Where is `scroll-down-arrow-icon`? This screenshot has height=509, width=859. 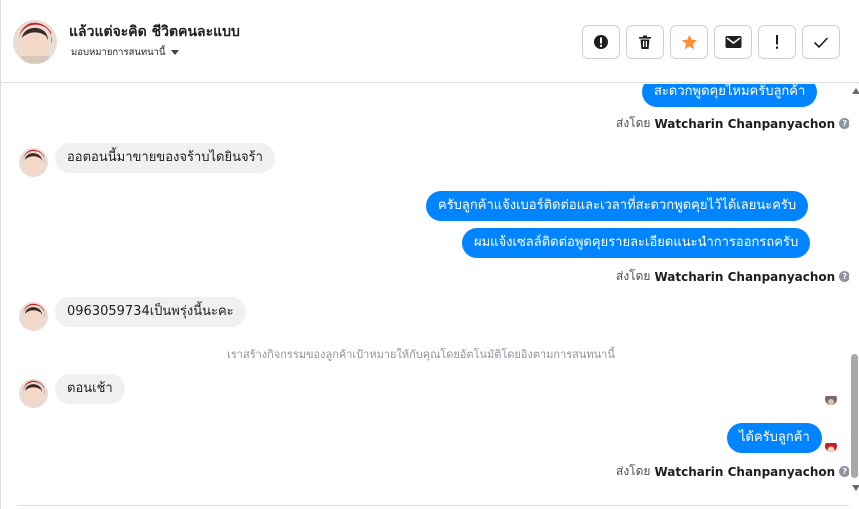
scroll-down-arrow-icon is located at coordinates (855, 488).